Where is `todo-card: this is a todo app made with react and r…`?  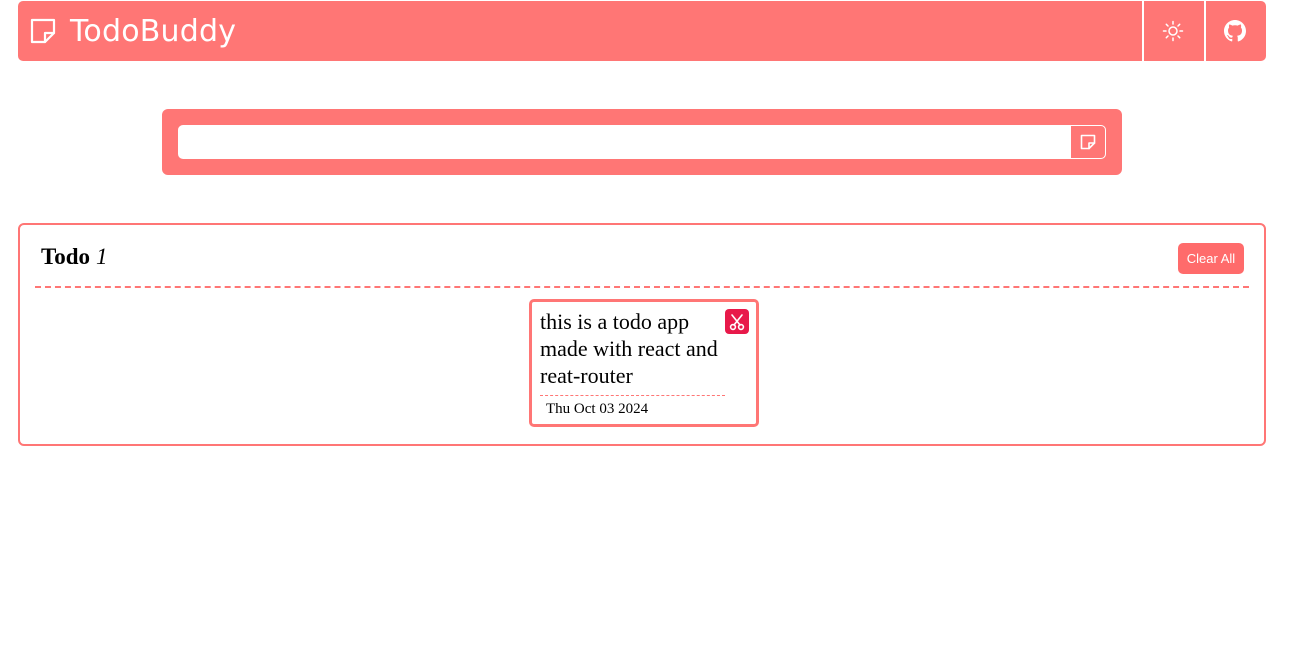 todo-card: this is a todo app made with react and r… is located at coordinates (644, 363).